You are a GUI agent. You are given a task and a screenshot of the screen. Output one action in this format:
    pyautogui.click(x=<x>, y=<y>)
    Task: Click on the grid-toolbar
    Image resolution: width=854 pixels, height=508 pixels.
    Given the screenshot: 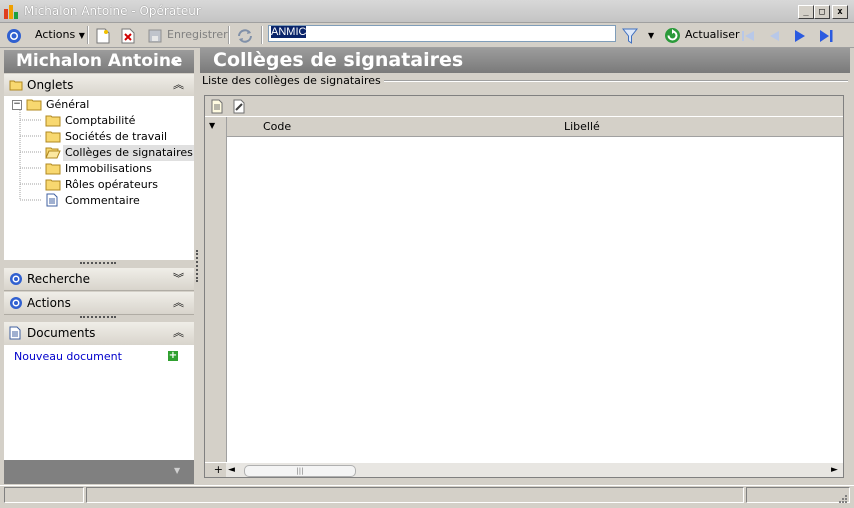 What is the action you would take?
    pyautogui.click(x=524, y=106)
    